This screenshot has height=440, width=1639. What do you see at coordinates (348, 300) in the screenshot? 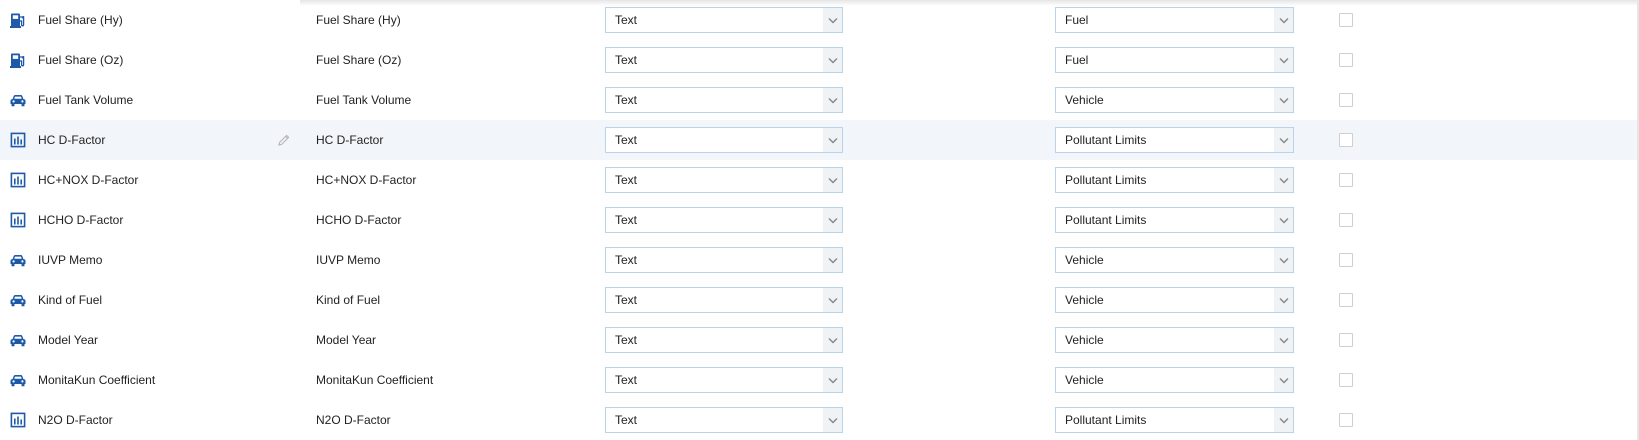
I see `field-label: Kind of Fuel` at bounding box center [348, 300].